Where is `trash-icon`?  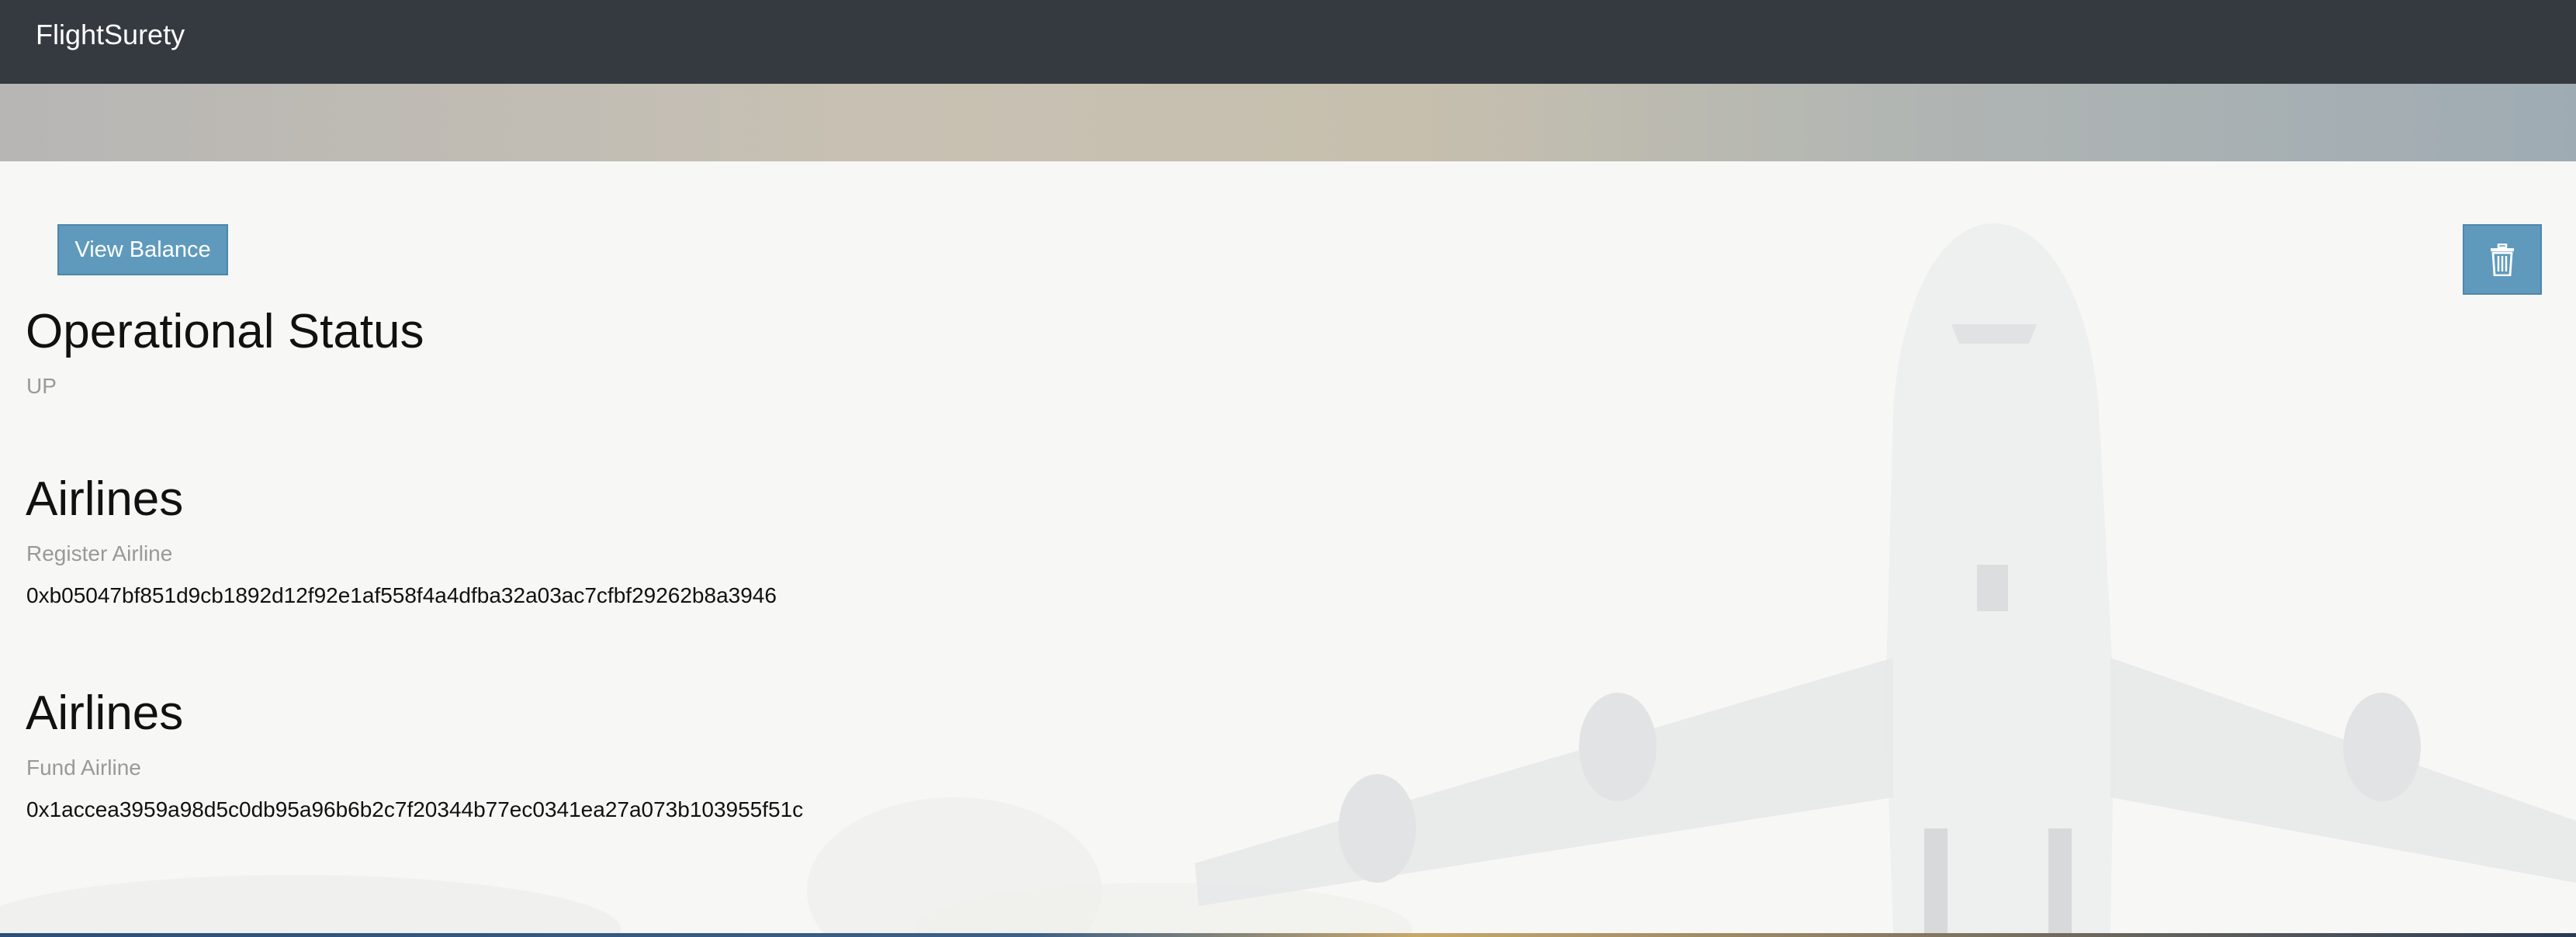 trash-icon is located at coordinates (2502, 259).